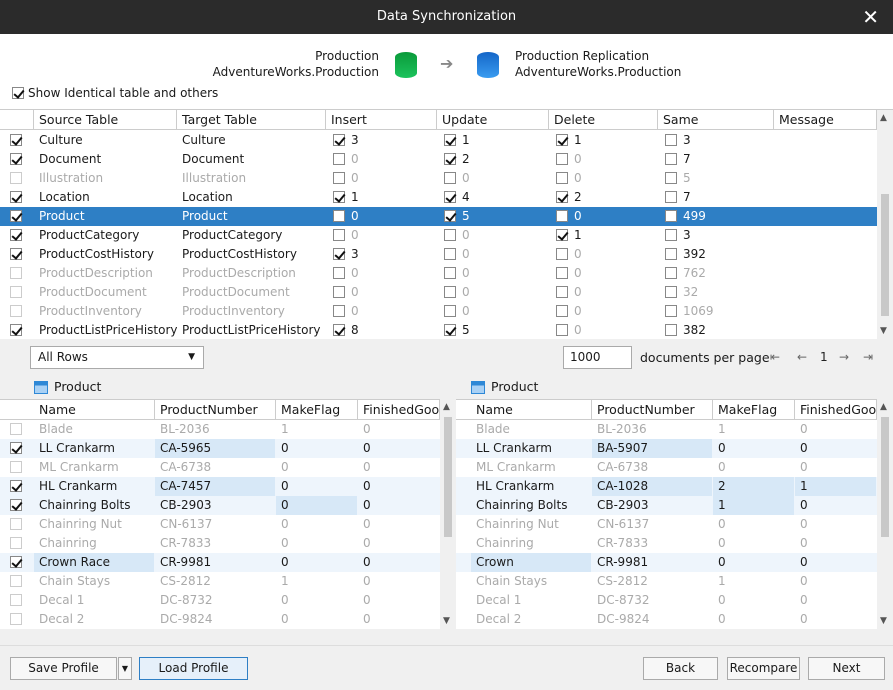  I want to click on column-header: Target Table, so click(251, 120).